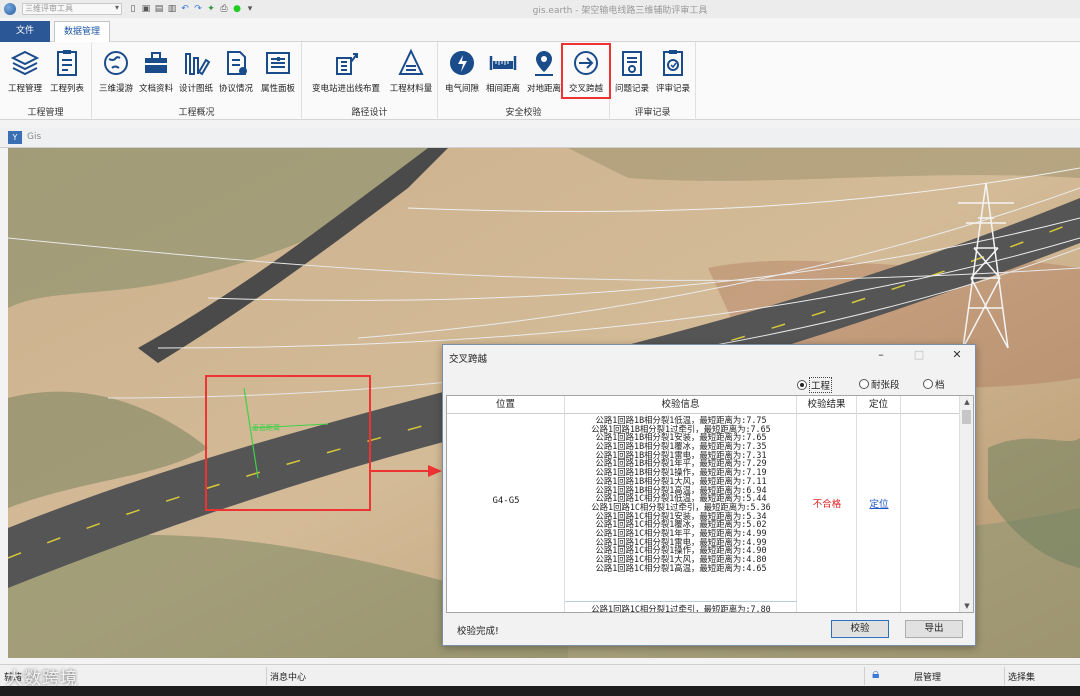  What do you see at coordinates (82, 32) in the screenshot?
I see `tab-data-manage: 数据管理` at bounding box center [82, 32].